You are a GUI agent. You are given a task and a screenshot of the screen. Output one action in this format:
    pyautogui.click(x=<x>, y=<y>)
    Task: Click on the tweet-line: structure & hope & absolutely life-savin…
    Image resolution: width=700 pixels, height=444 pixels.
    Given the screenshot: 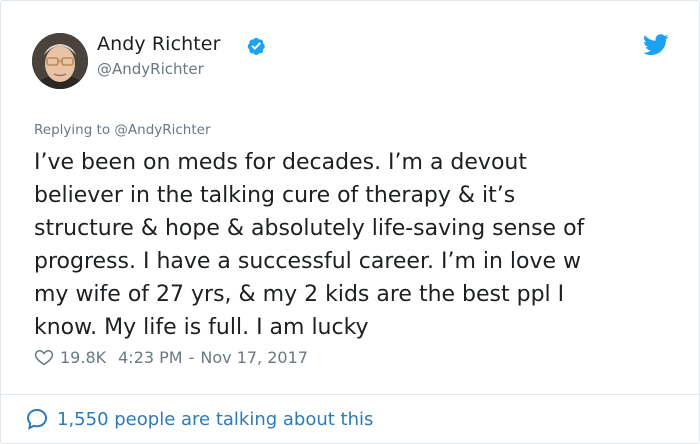 What is the action you would take?
    pyautogui.click(x=309, y=228)
    